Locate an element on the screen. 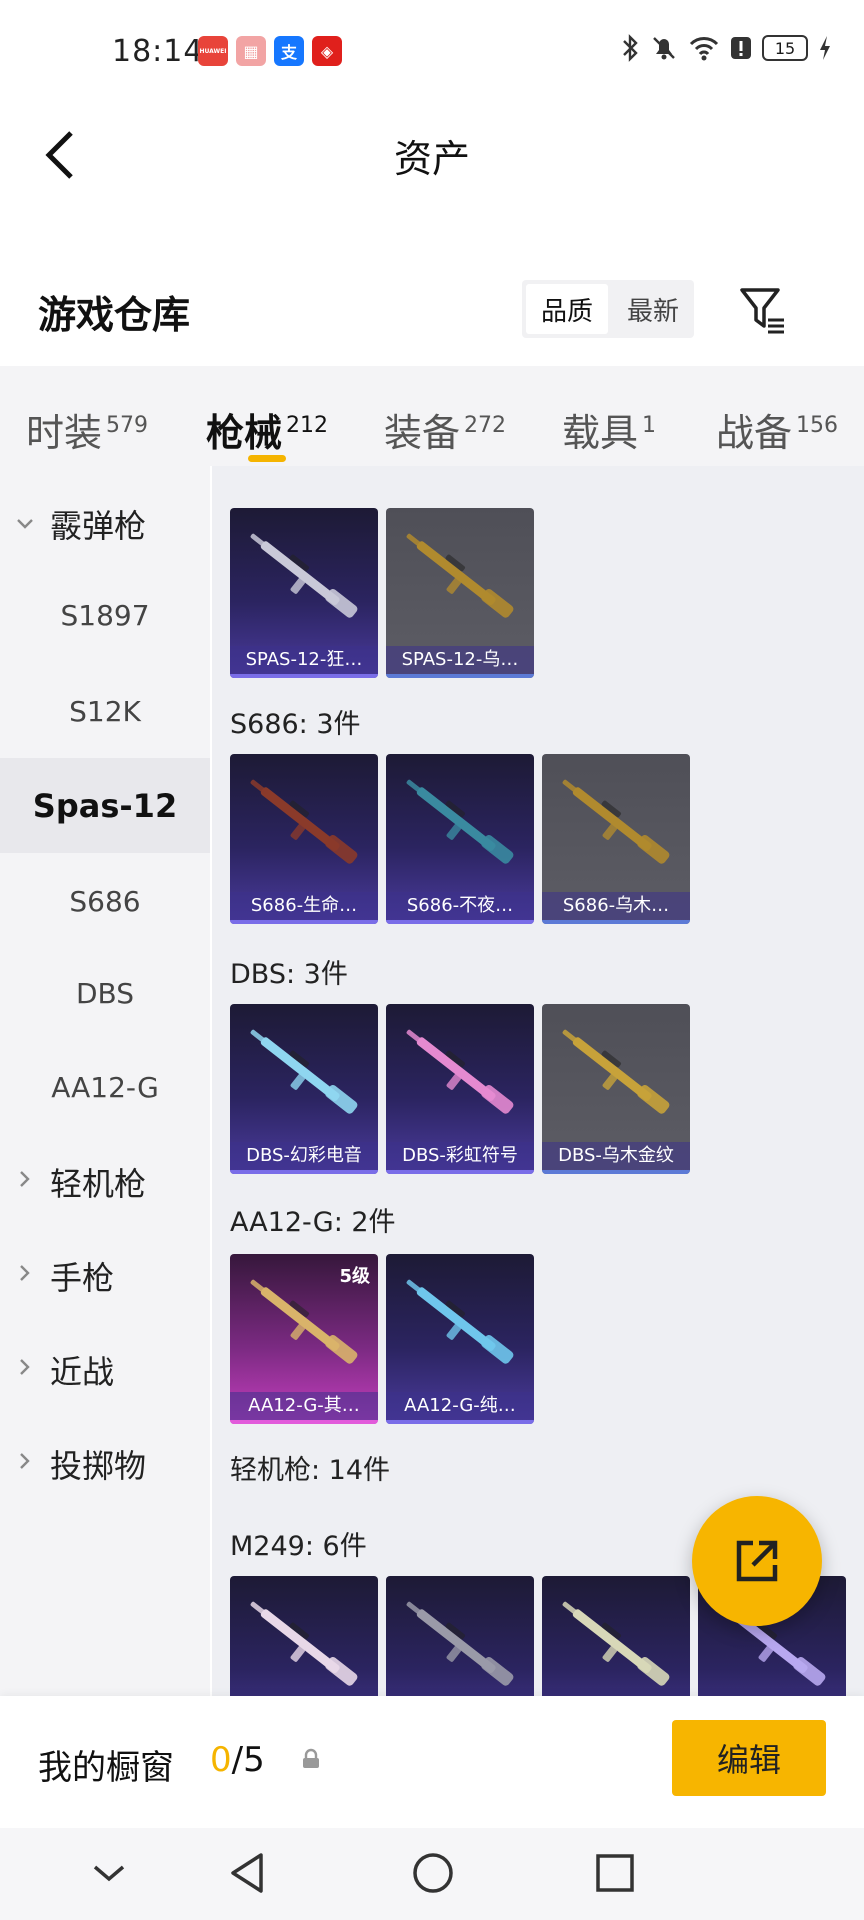 This screenshot has height=1920, width=864. system-nav-bar is located at coordinates (432, 1874).